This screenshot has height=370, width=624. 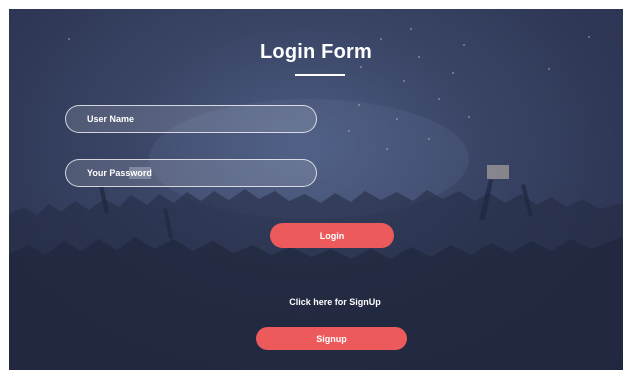 What do you see at coordinates (332, 235) in the screenshot?
I see `login-button: Login` at bounding box center [332, 235].